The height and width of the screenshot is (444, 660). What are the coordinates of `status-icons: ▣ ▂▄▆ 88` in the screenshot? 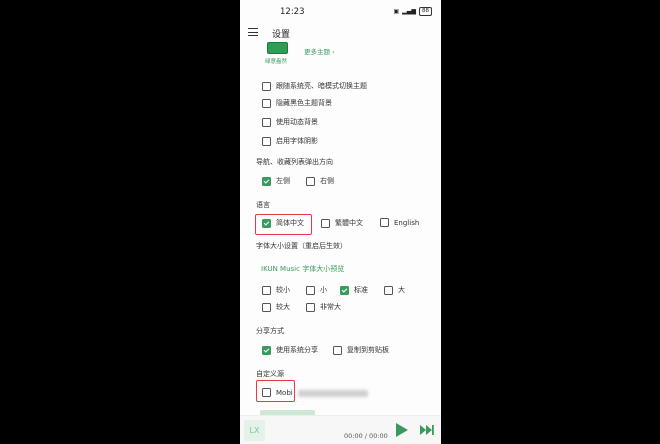 It's located at (412, 11).